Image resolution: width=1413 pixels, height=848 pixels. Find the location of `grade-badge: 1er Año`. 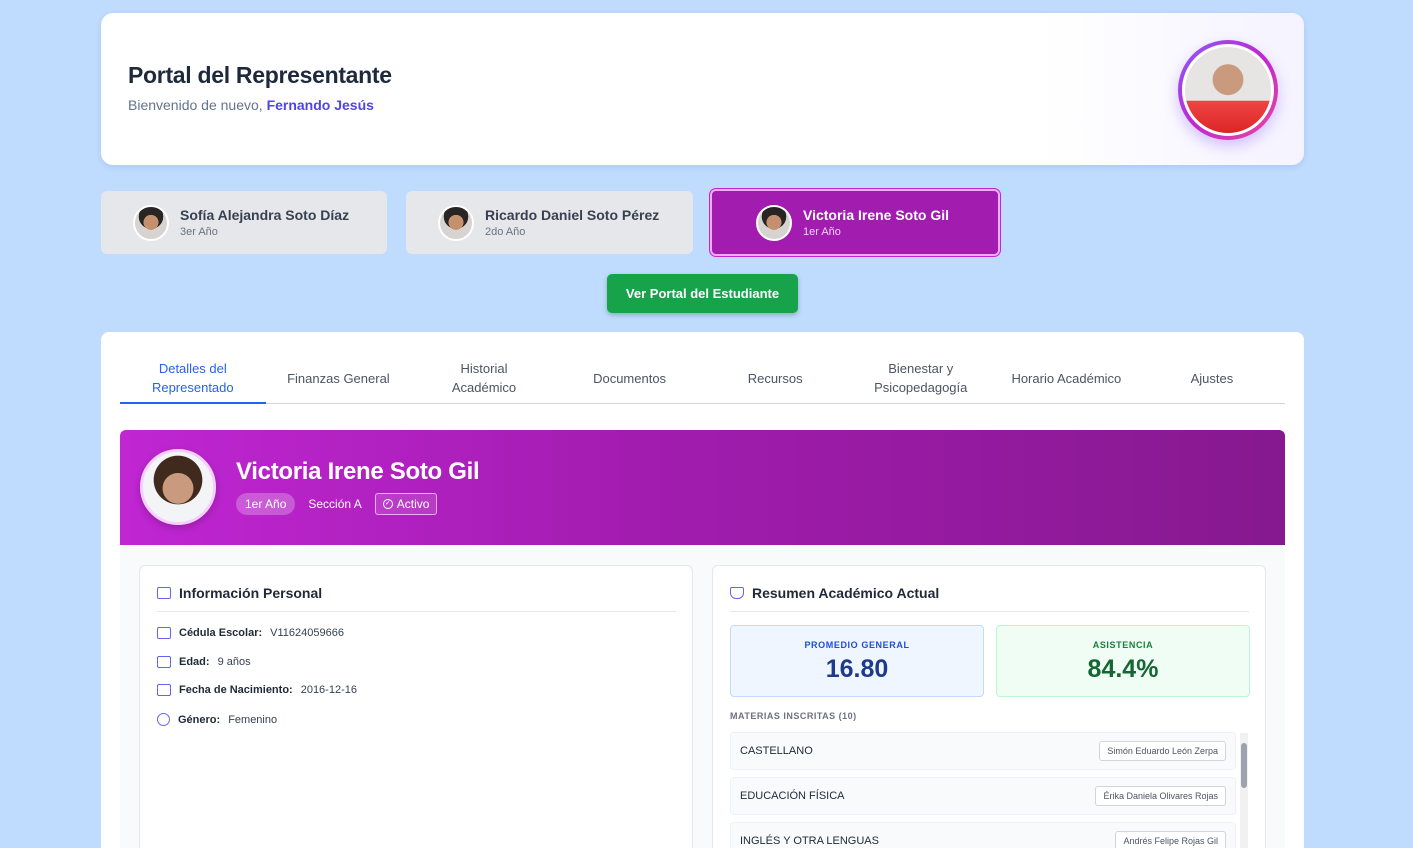

grade-badge: 1er Año is located at coordinates (266, 504).